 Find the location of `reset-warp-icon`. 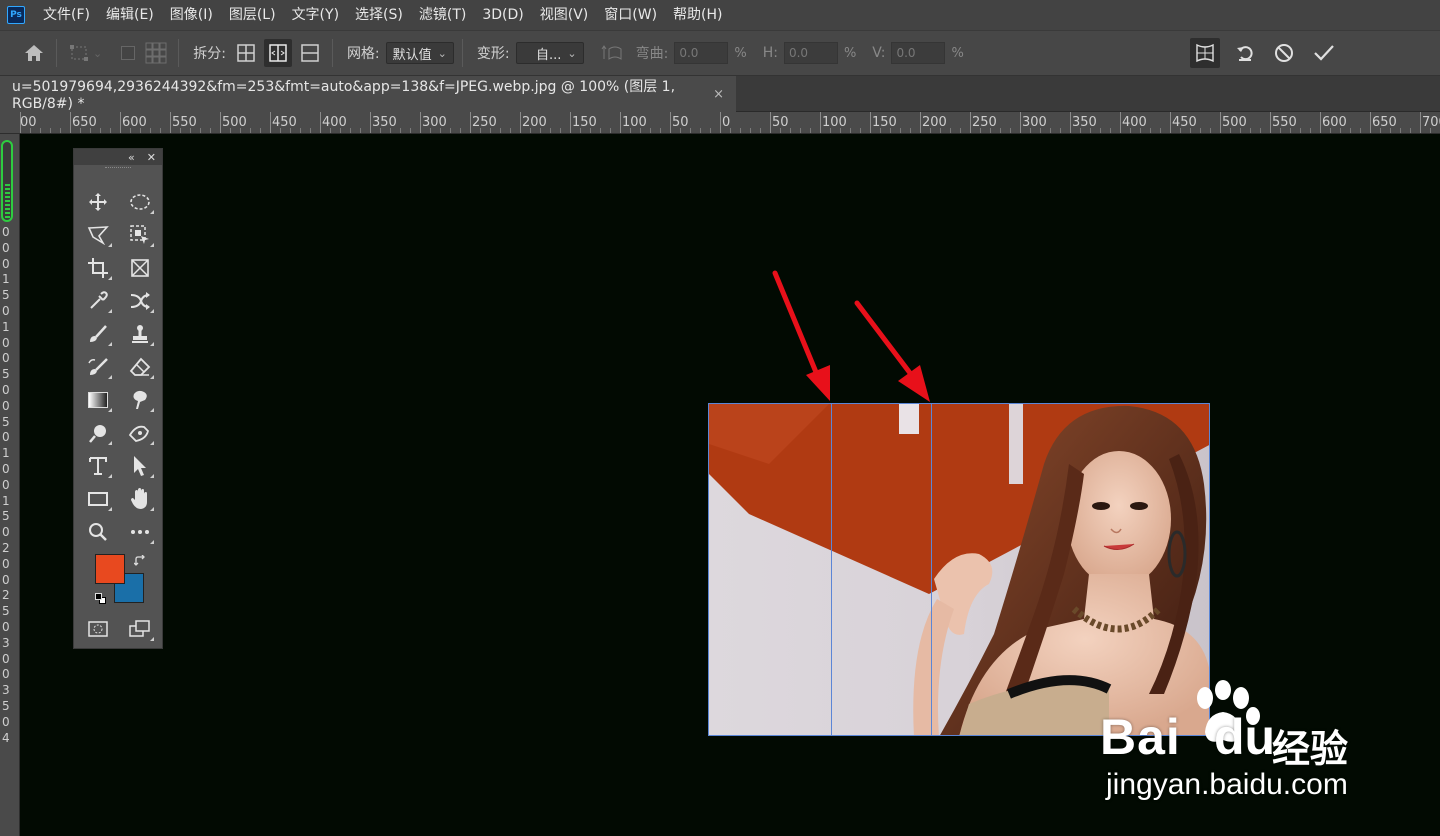

reset-warp-icon is located at coordinates (1245, 53).